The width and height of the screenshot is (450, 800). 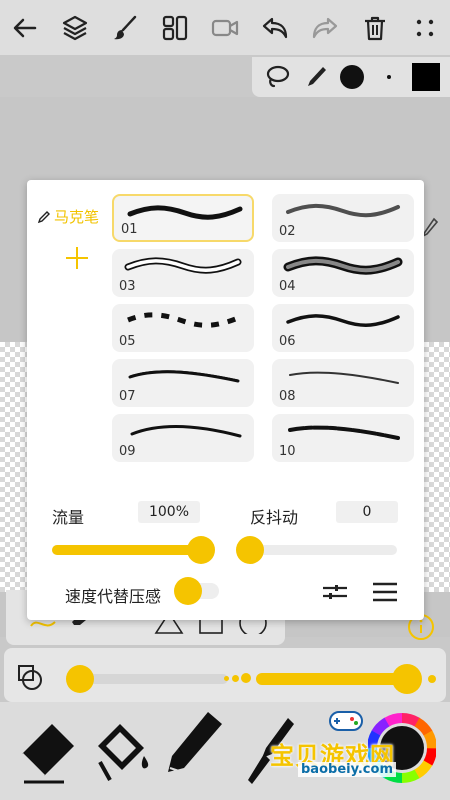 What do you see at coordinates (407, 679) in the screenshot?
I see `size-slider-knob` at bounding box center [407, 679].